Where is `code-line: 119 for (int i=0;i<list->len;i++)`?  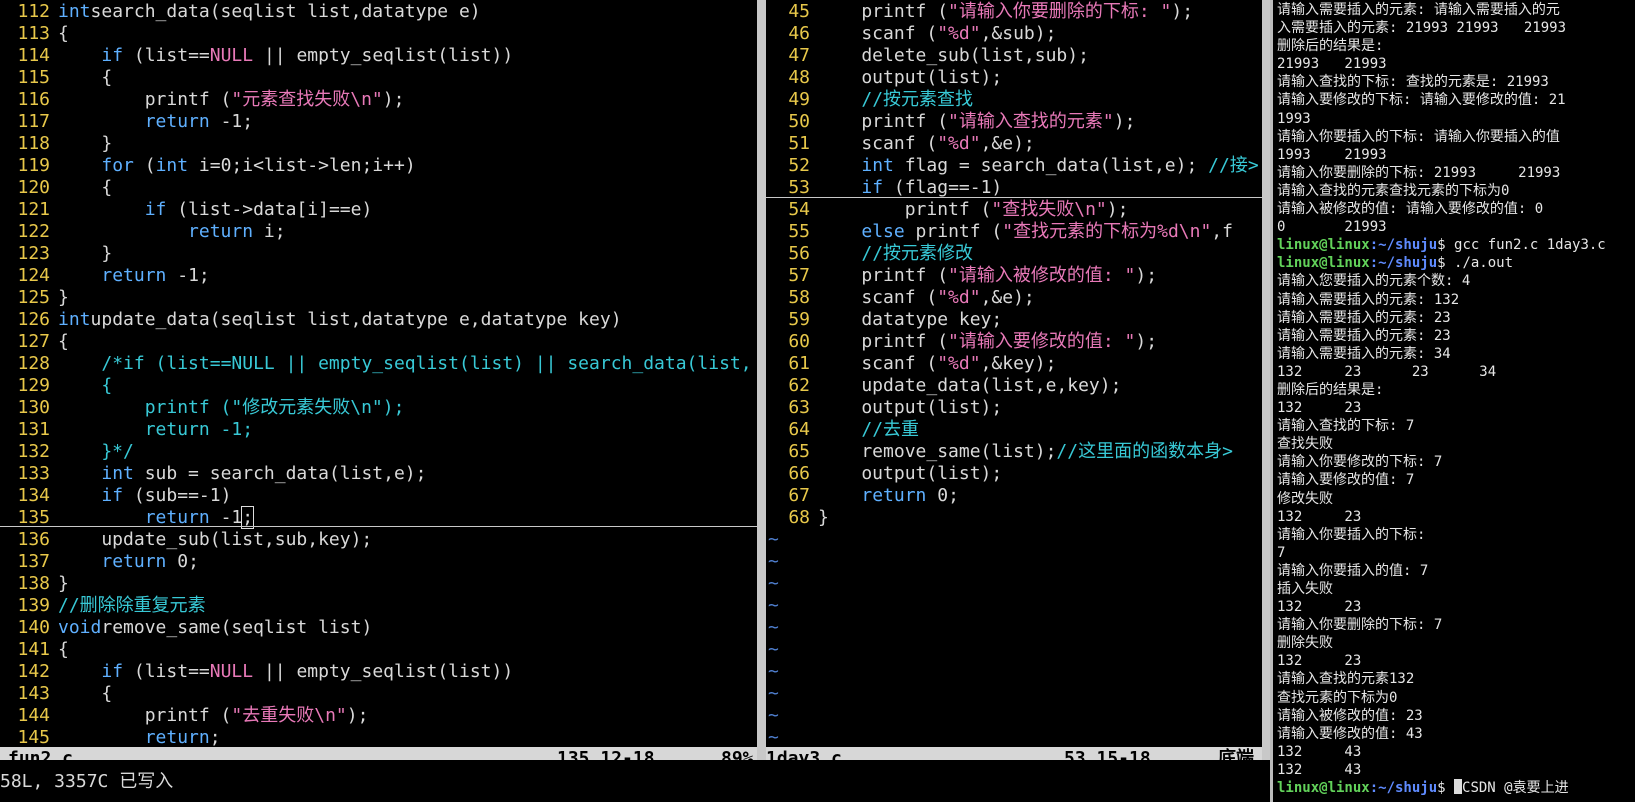
code-line: 119 for (int i=0;i<list->len;i++) is located at coordinates (378, 166).